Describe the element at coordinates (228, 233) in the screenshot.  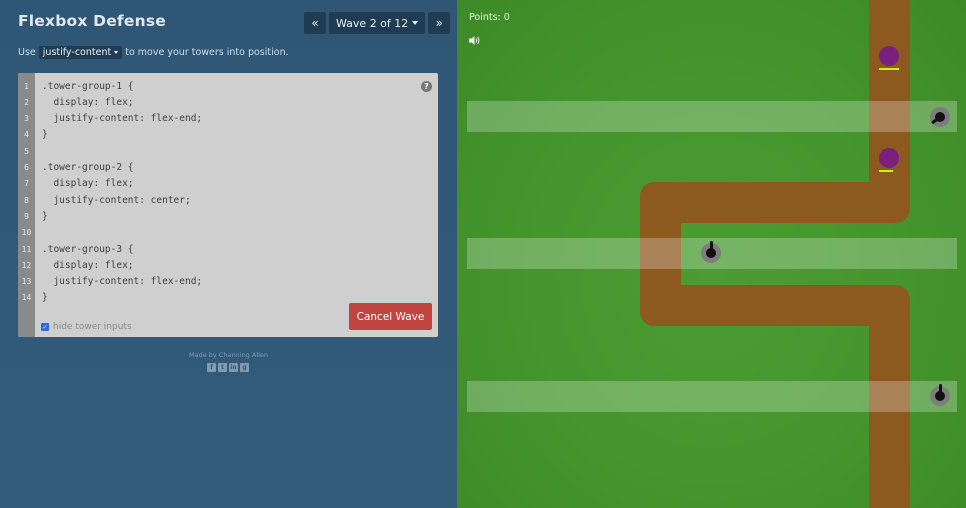
I see `code-line: 10` at that location.